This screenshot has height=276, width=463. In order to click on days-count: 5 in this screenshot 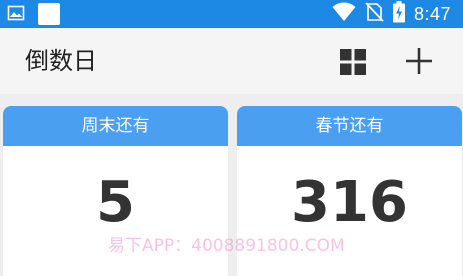, I will do `click(115, 202)`.